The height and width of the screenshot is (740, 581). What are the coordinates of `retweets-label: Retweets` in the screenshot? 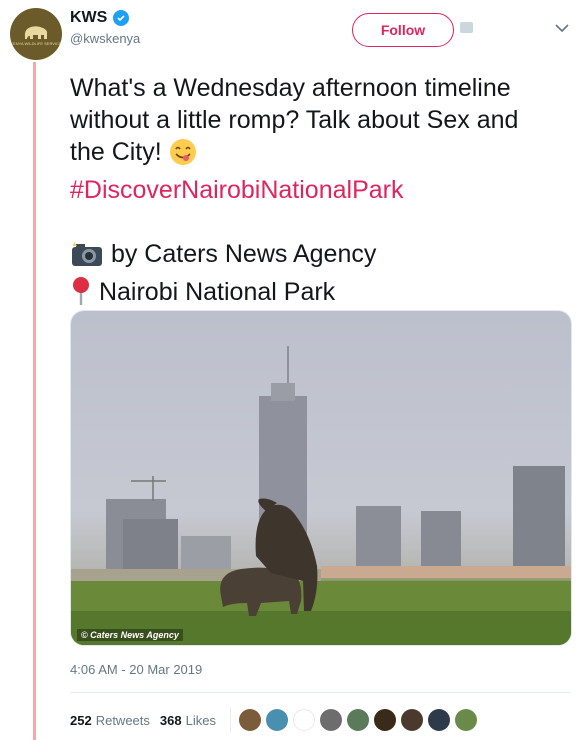 It's located at (122, 720).